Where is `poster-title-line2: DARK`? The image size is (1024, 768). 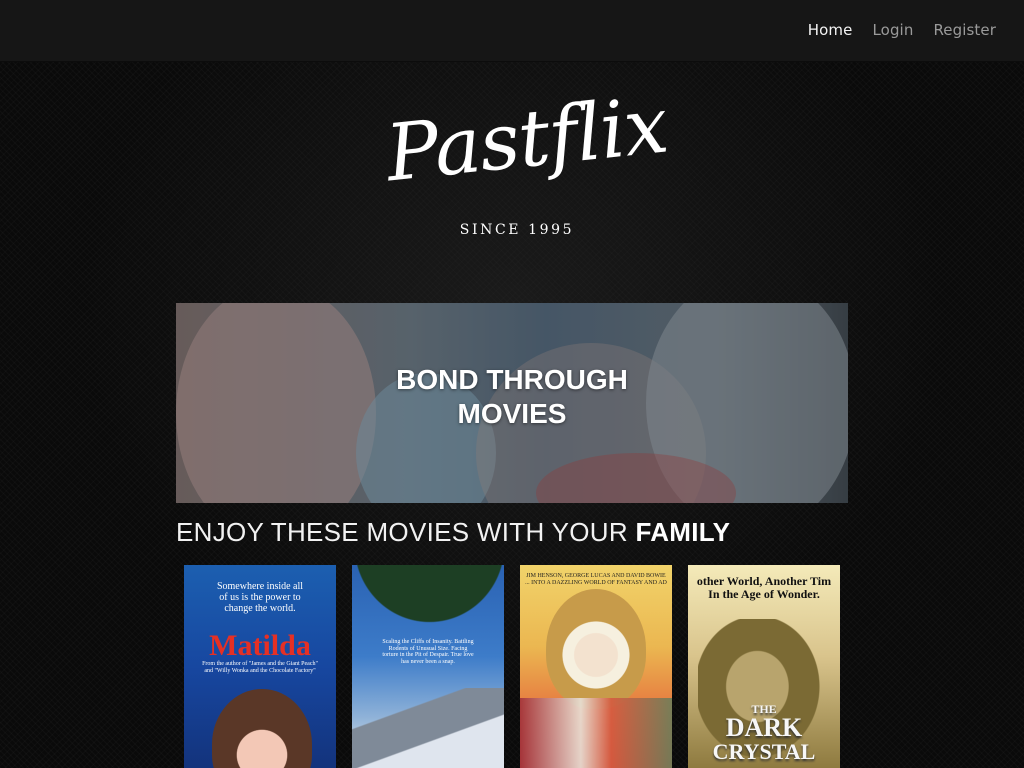
poster-title-line2: DARK is located at coordinates (764, 727).